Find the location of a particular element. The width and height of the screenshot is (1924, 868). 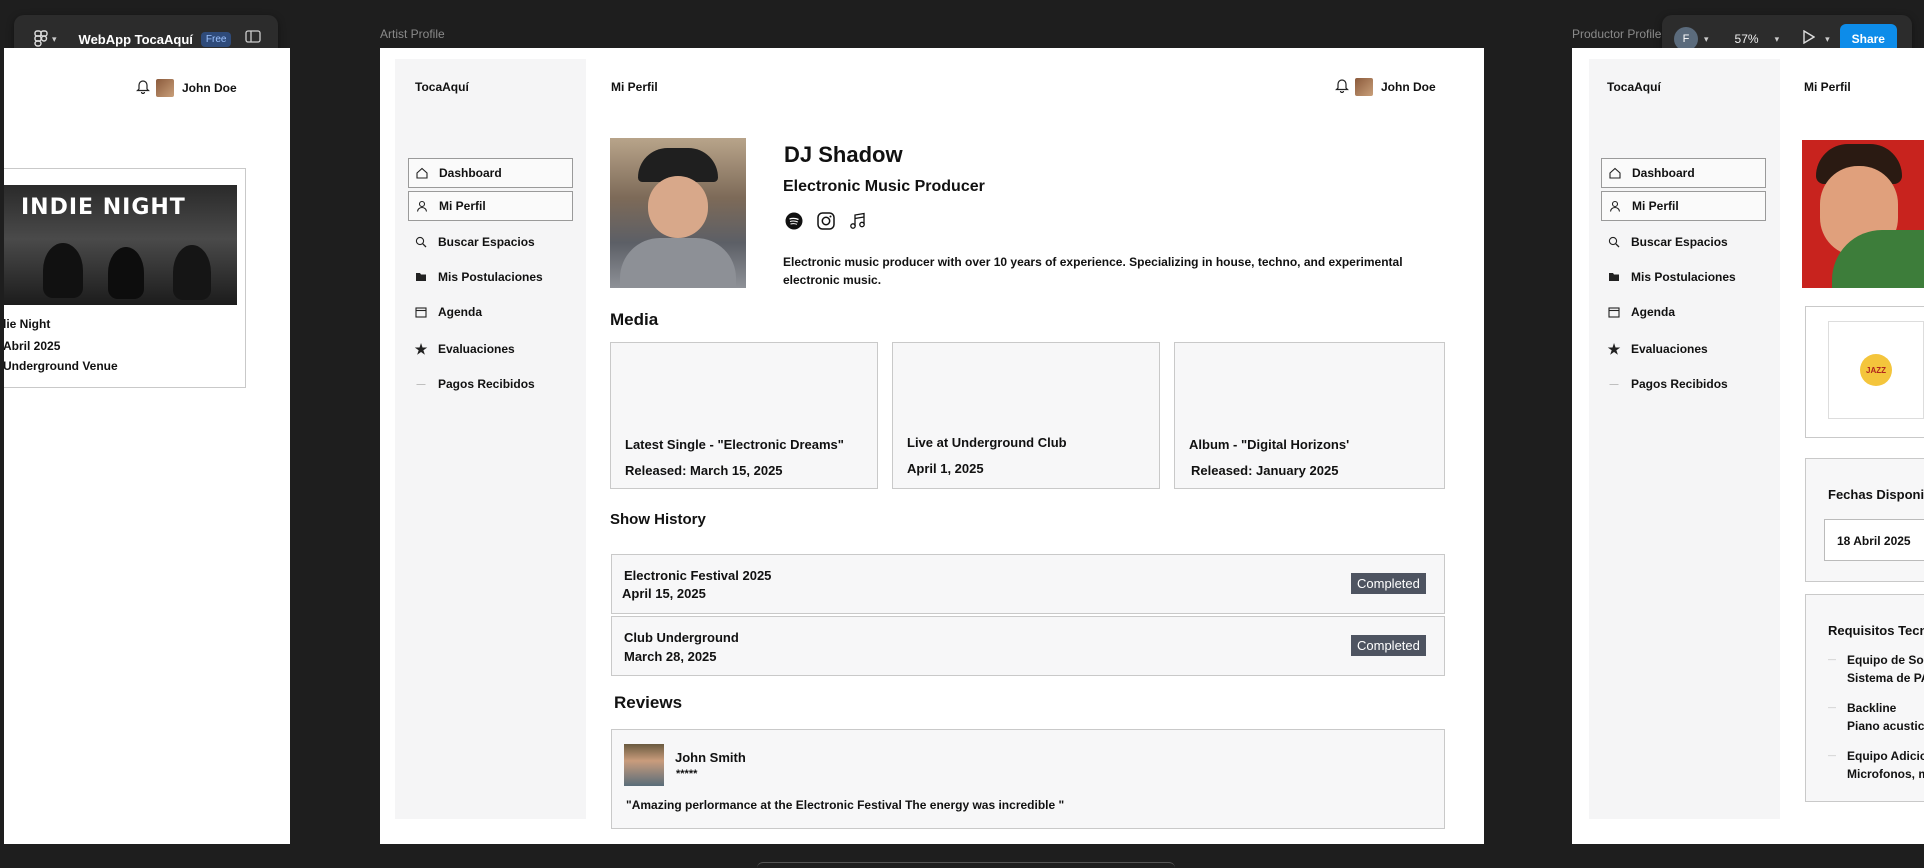

sidebar-item-label: Dashboard is located at coordinates (470, 173).